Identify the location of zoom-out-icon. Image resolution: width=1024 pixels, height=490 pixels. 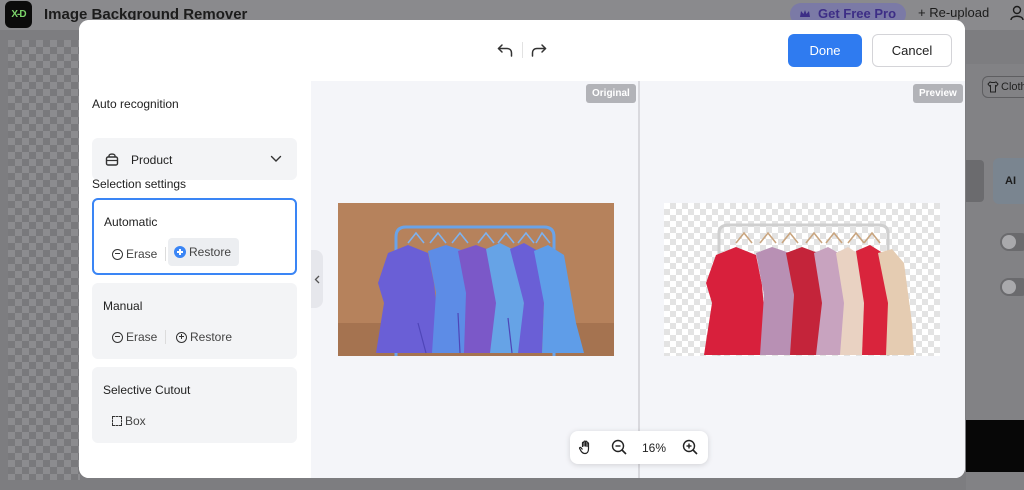
(619, 447).